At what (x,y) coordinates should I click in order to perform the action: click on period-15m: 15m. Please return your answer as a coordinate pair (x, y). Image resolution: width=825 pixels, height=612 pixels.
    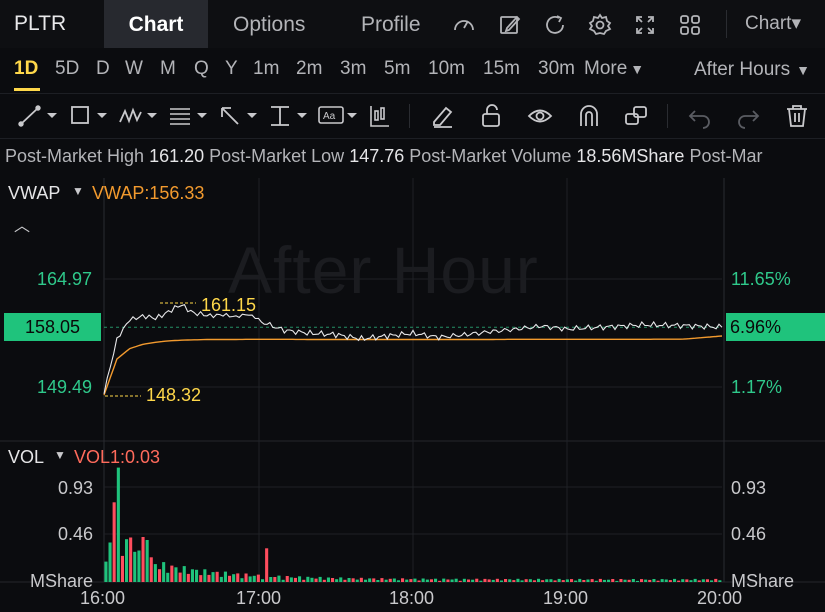
    Looking at the image, I should click on (501, 69).